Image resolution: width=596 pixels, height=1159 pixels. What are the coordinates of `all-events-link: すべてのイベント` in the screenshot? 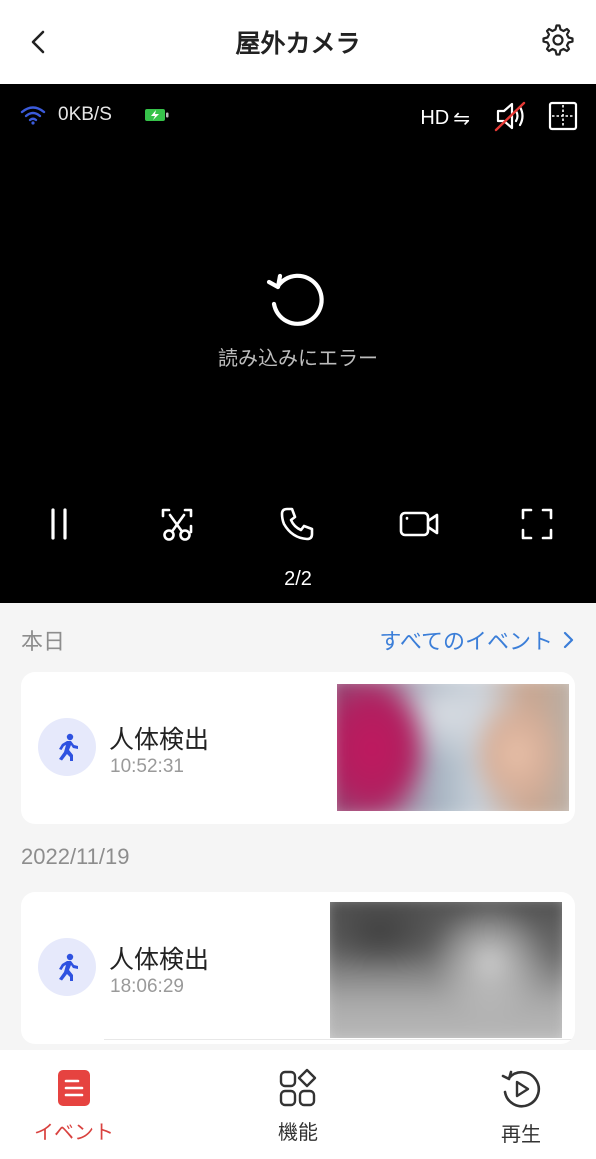 It's located at (477, 640).